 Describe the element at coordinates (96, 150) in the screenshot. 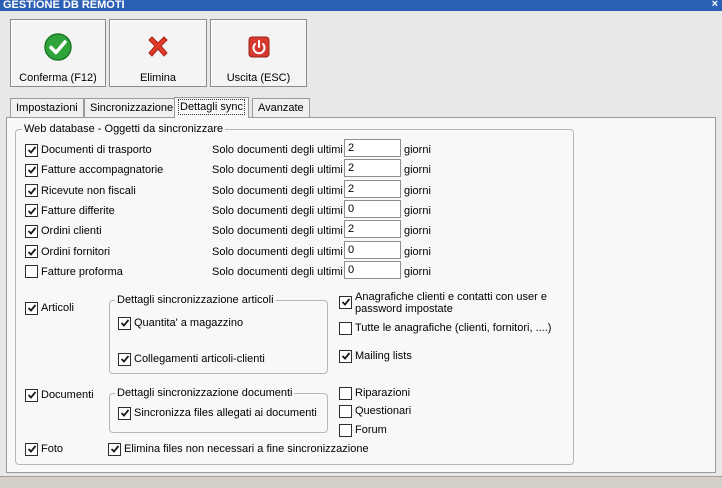

I see `doc-type-label: Documenti di trasporto` at that location.